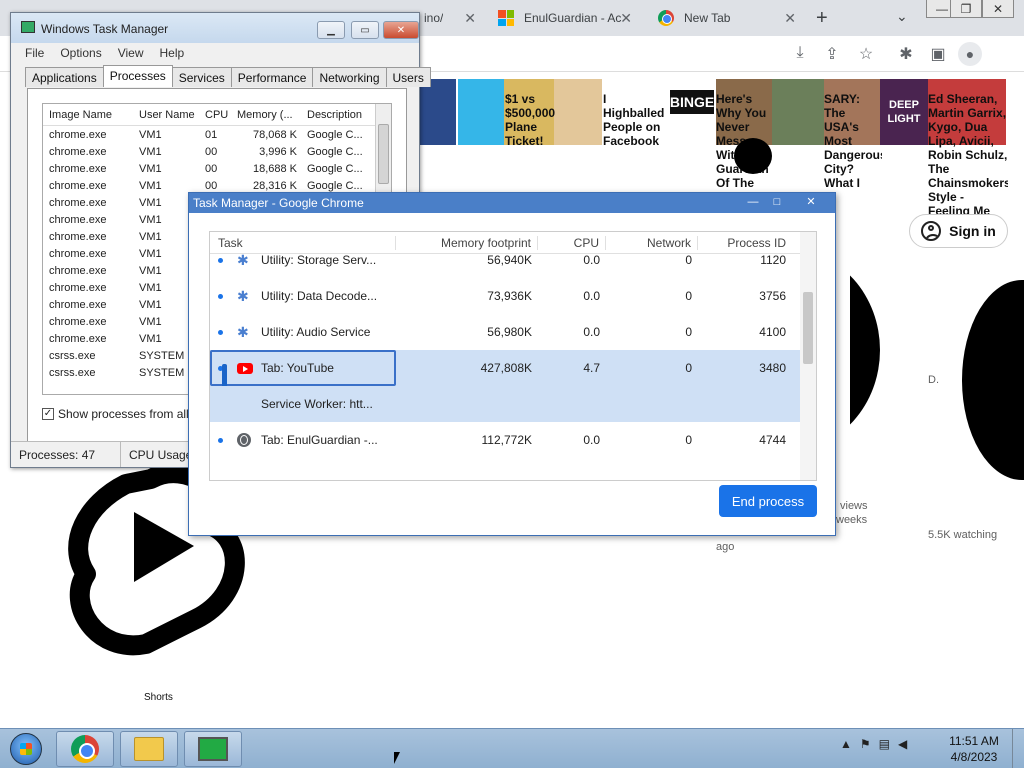 Image resolution: width=1024 pixels, height=768 pixels. I want to click on tab-services: Services, so click(201, 77).